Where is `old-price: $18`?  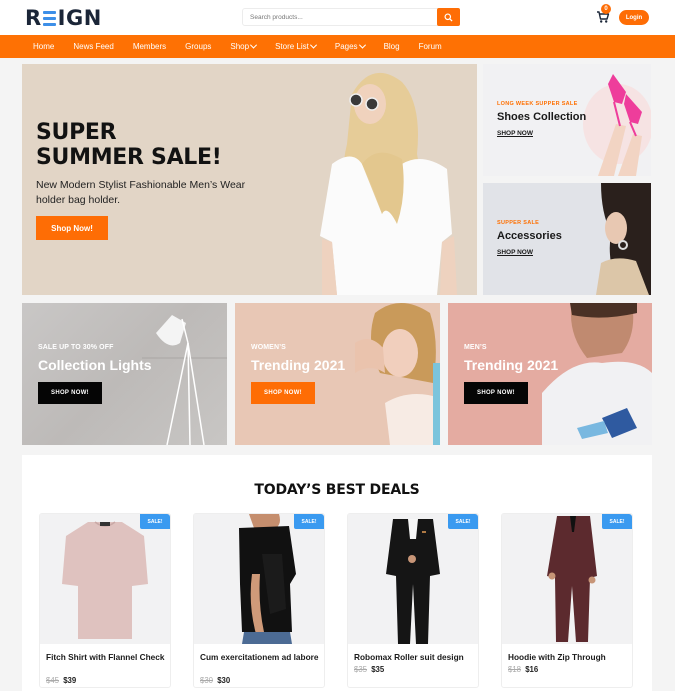 old-price: $18 is located at coordinates (515, 669).